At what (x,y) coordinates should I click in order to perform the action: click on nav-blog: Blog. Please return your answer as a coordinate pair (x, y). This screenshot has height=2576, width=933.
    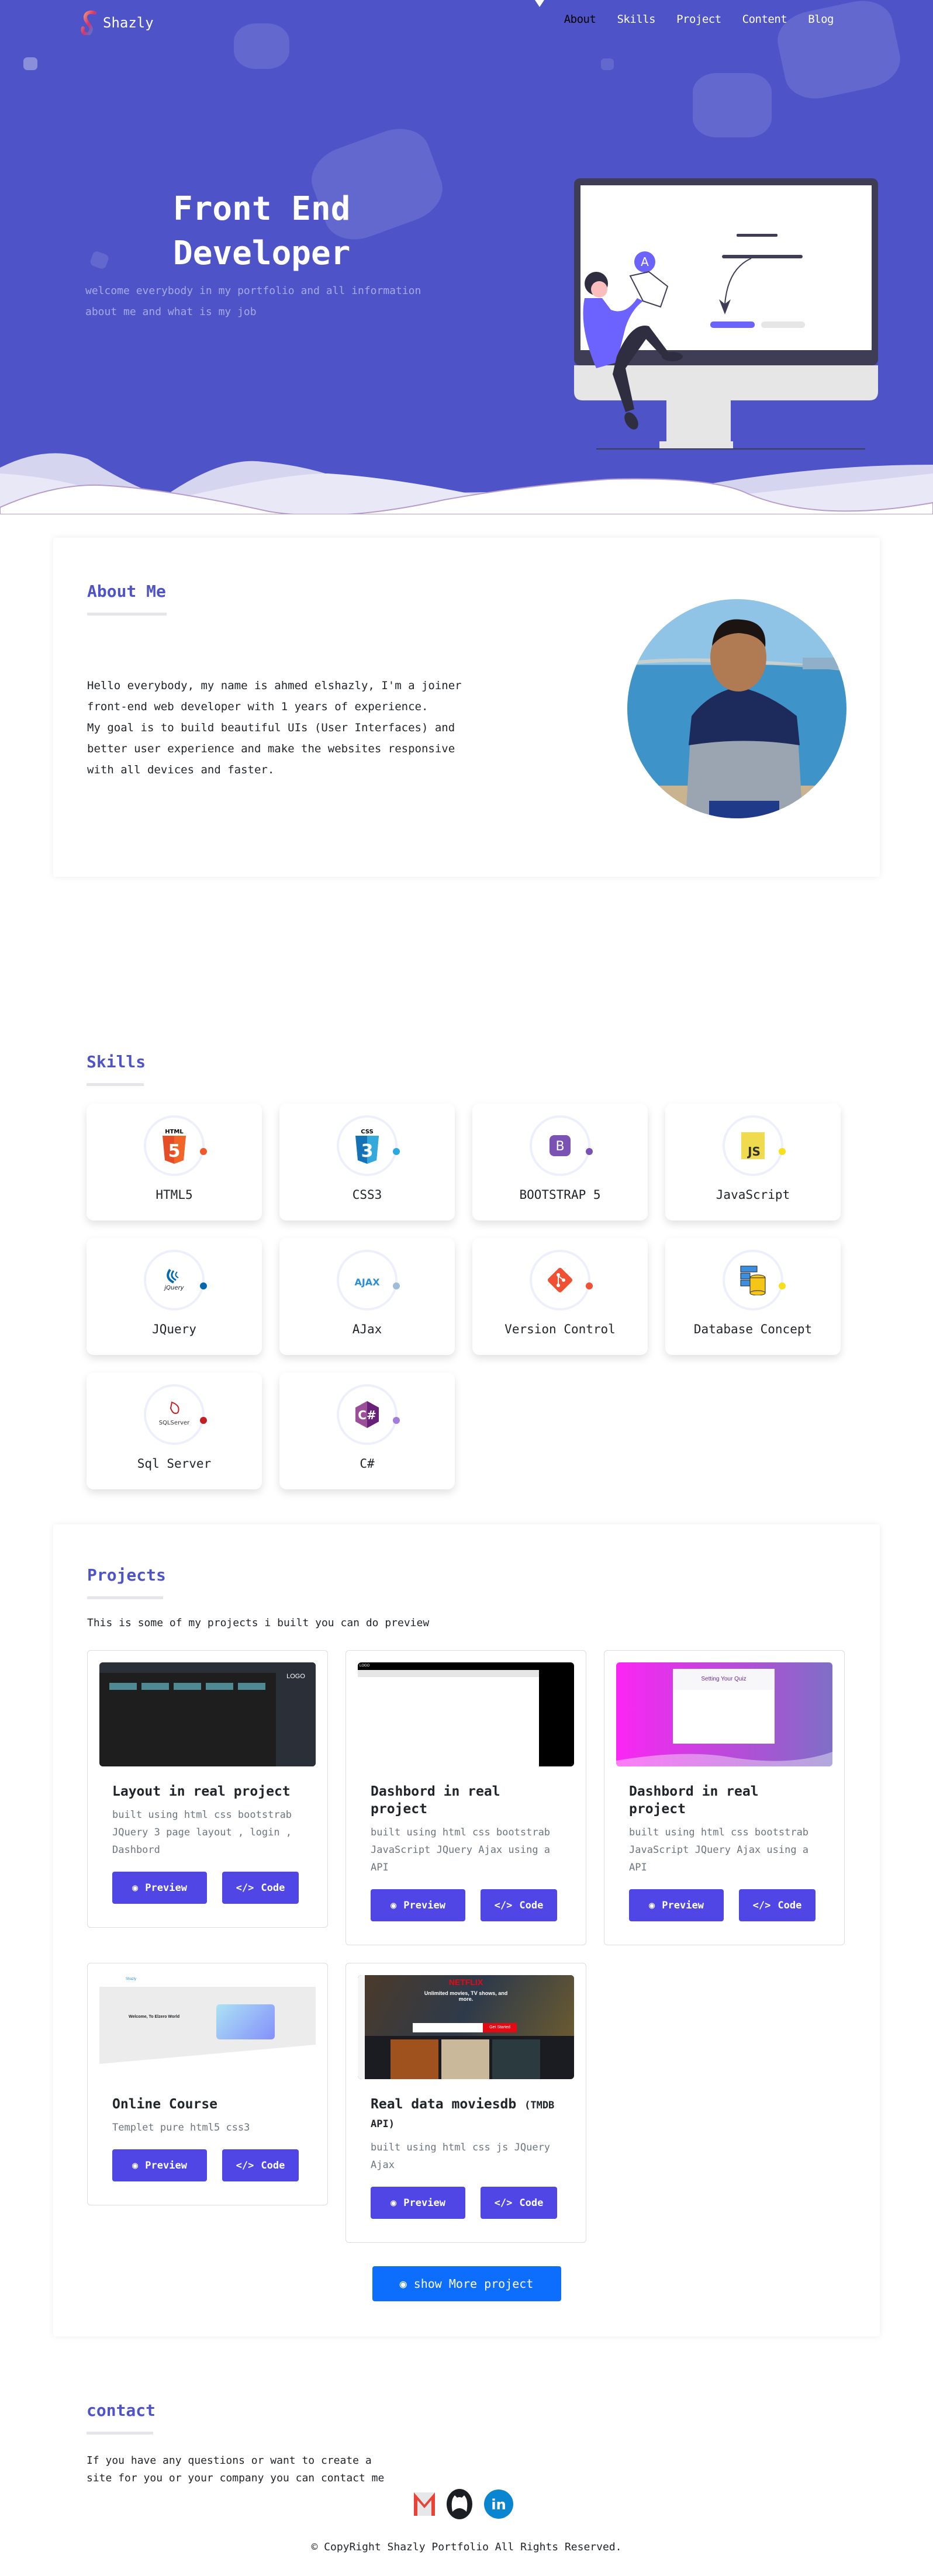
    Looking at the image, I should click on (821, 19).